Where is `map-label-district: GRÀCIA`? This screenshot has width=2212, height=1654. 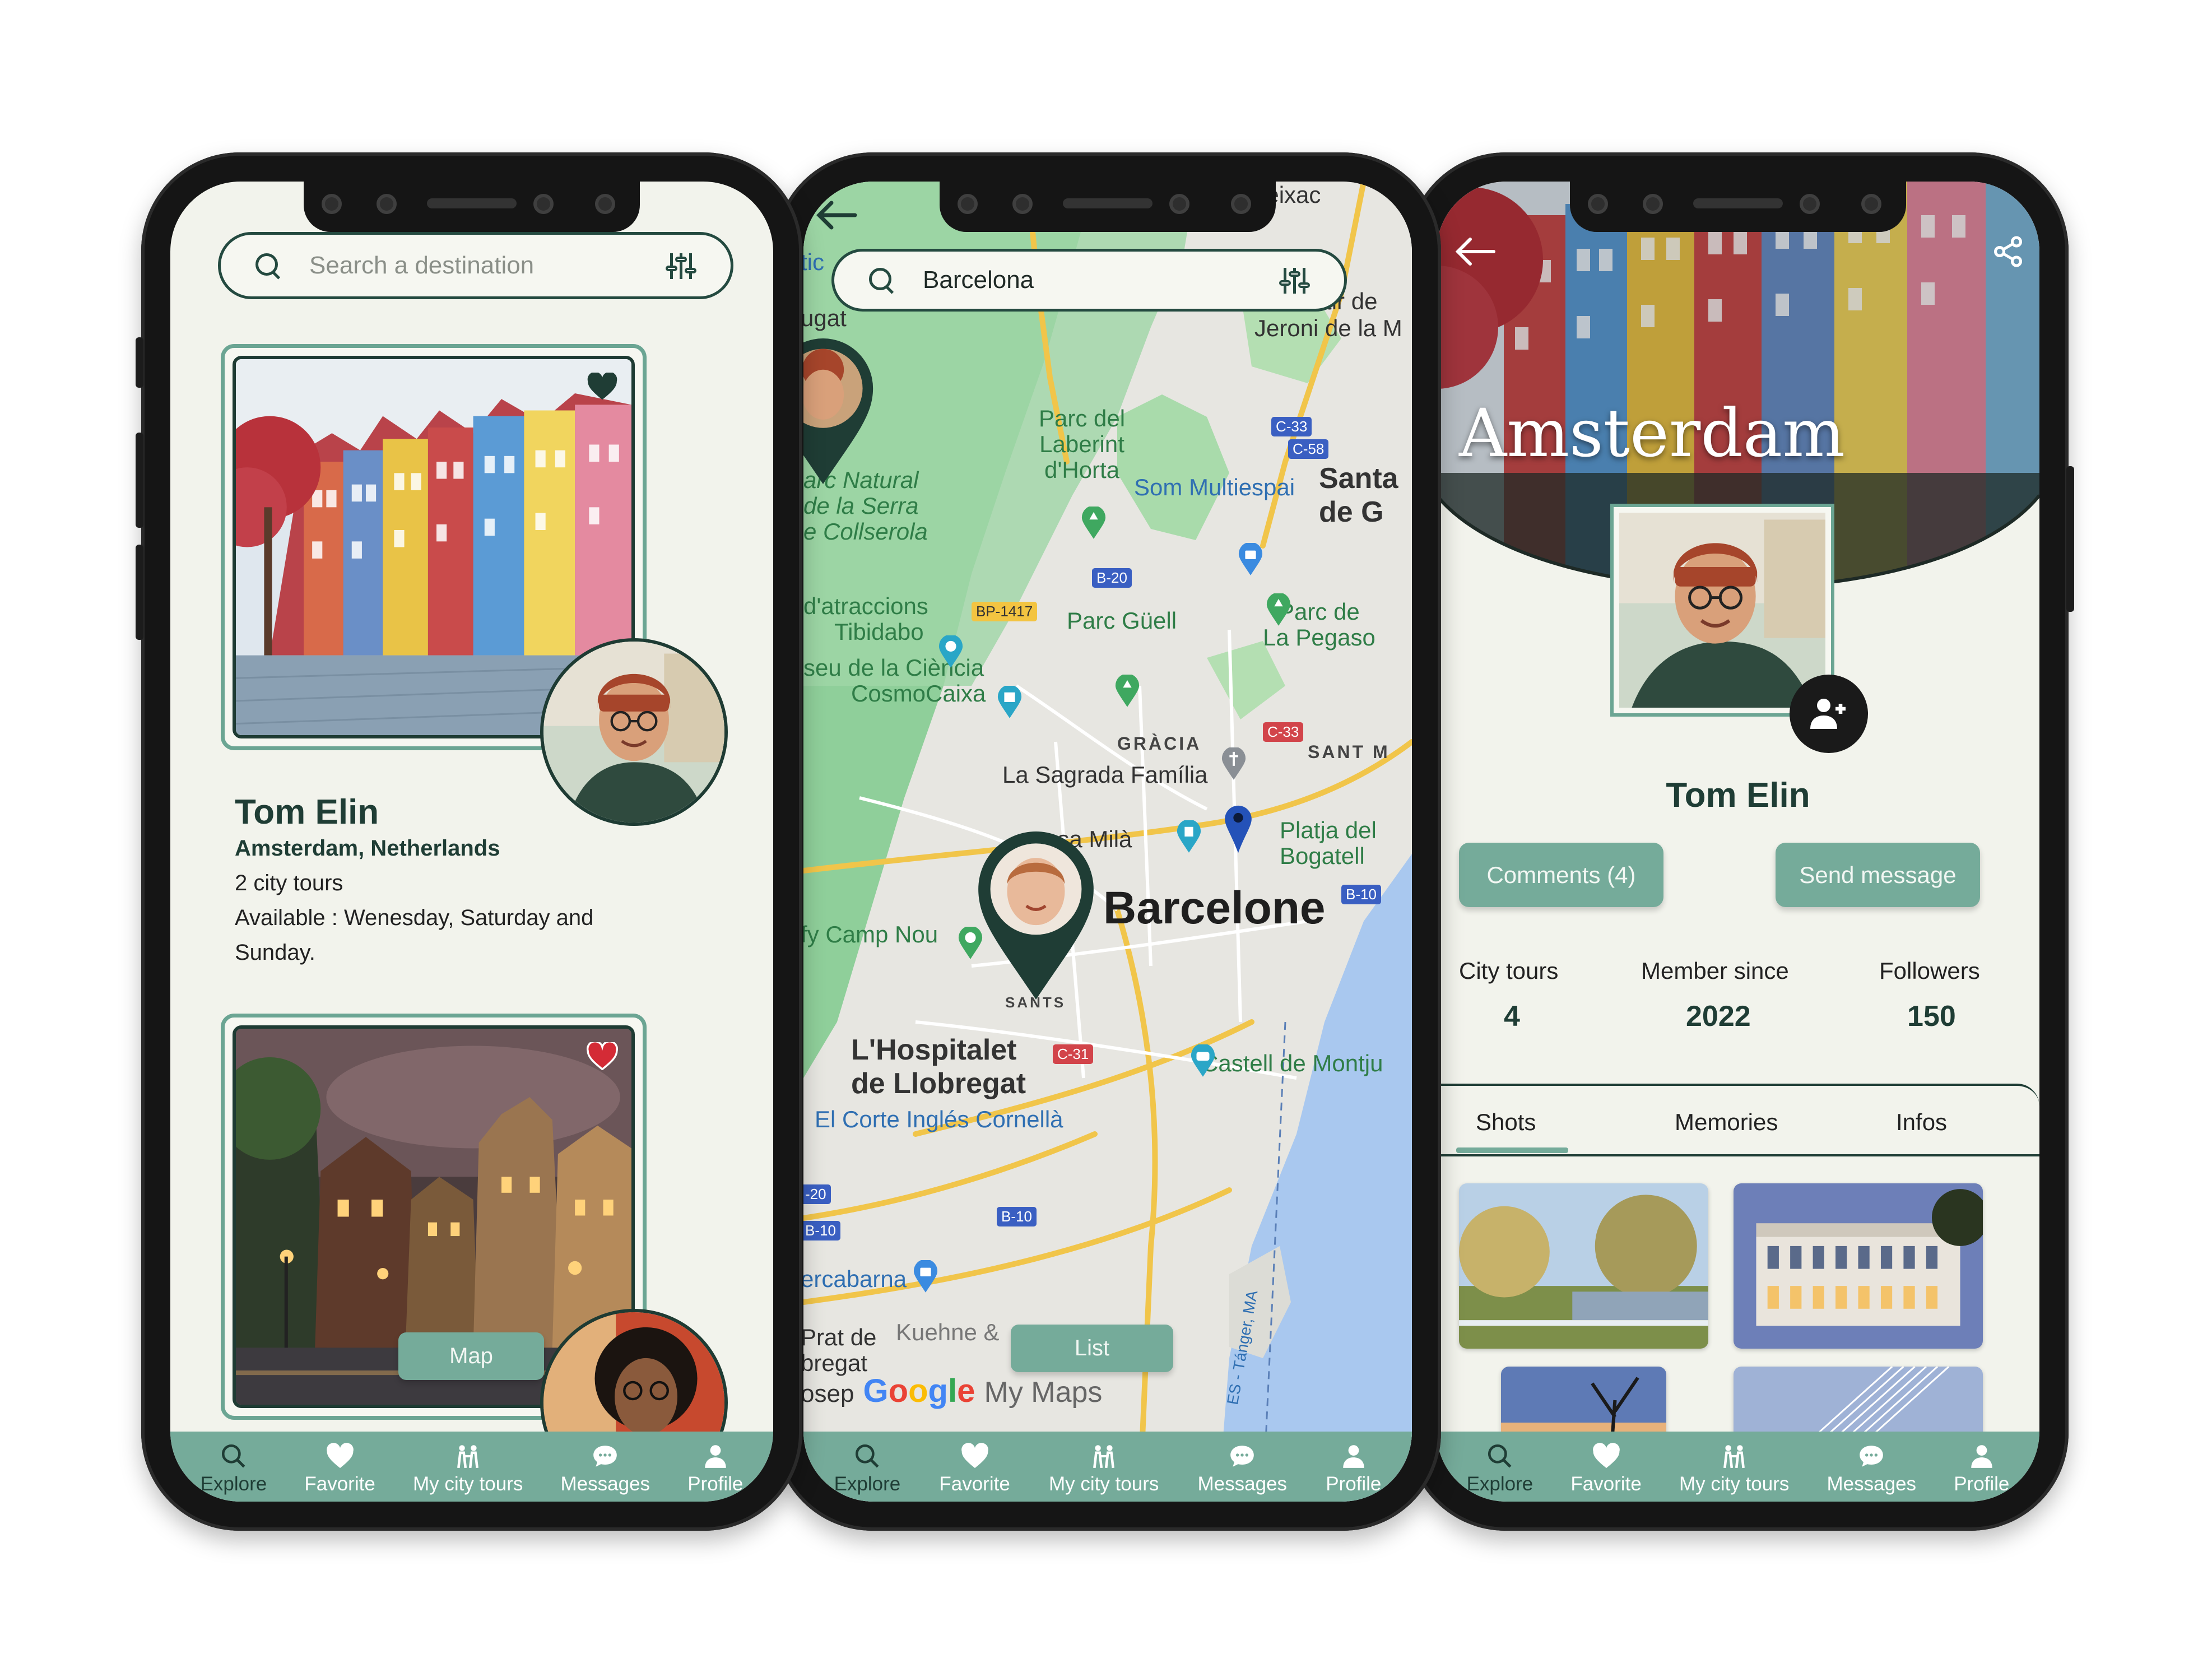 map-label-district: GRÀCIA is located at coordinates (1159, 743).